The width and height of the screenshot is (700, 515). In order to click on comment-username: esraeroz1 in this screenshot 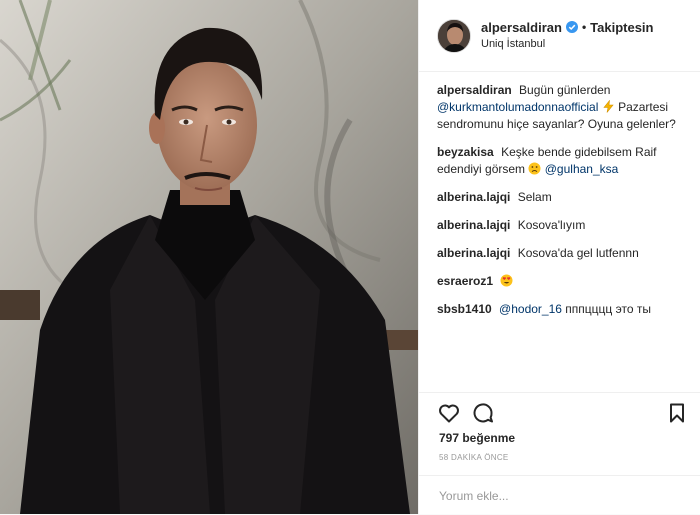, I will do `click(465, 281)`.